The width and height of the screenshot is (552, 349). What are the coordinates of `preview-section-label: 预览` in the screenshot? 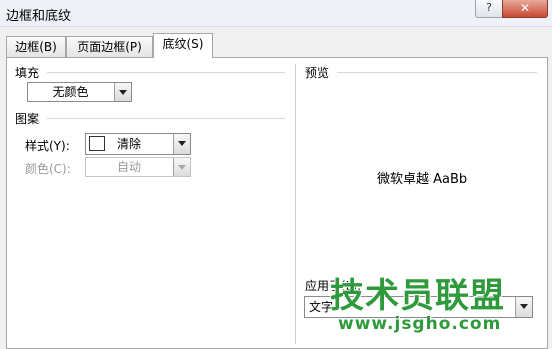 It's located at (317, 73).